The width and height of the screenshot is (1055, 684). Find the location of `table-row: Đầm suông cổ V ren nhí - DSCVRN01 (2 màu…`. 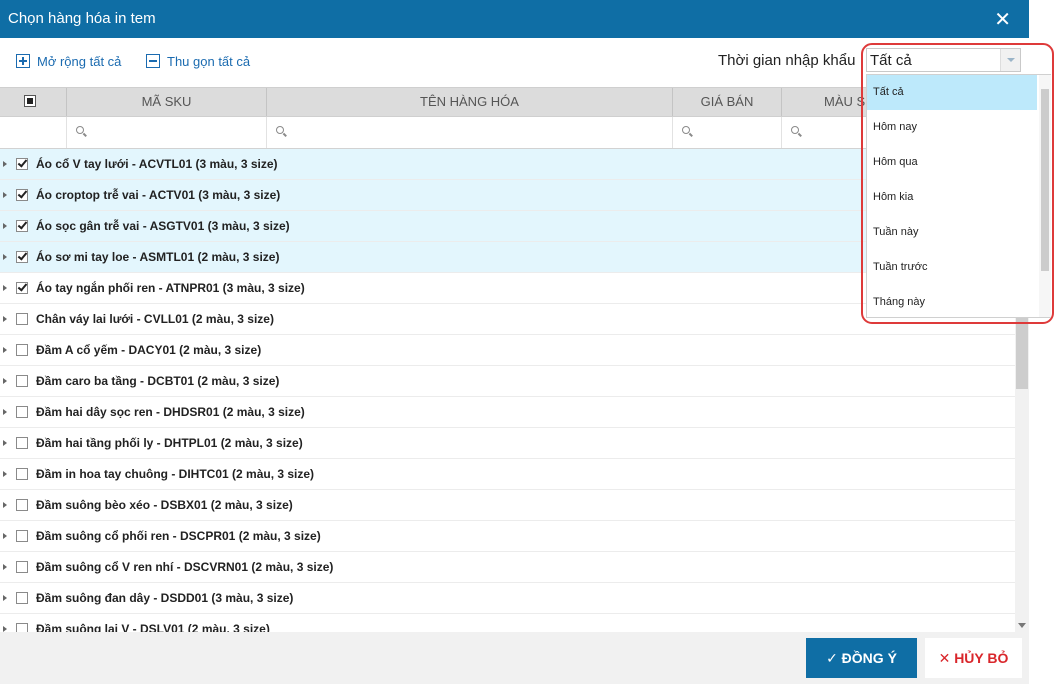

table-row: Đầm suông cổ V ren nhí - DSCVRN01 (2 màu… is located at coordinates (507, 567).